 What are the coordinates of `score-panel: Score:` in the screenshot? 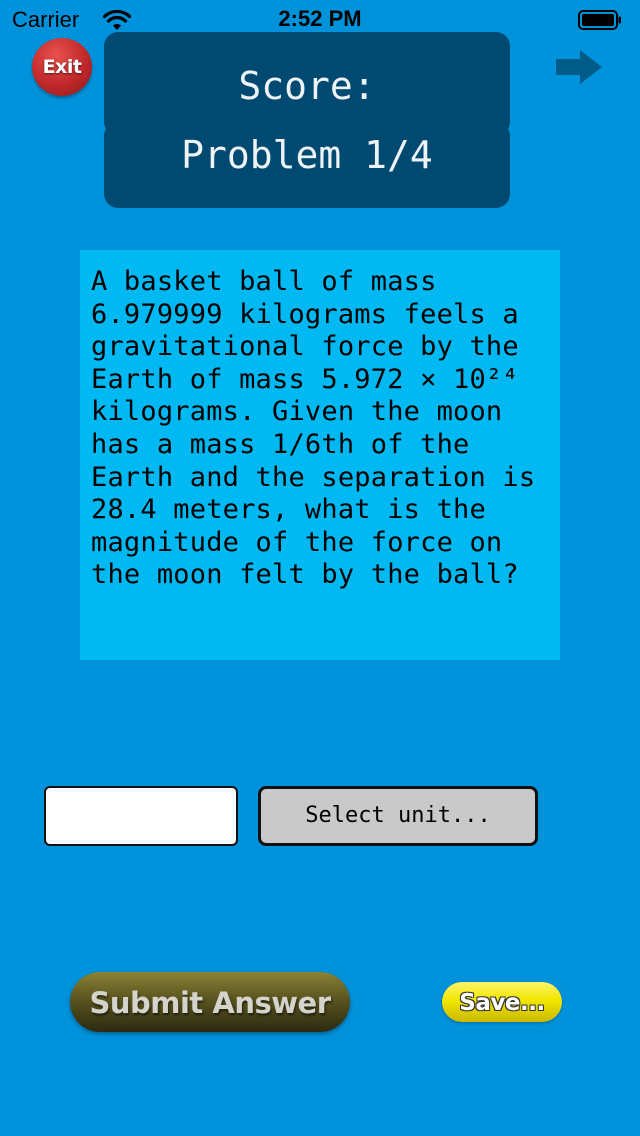 It's located at (307, 84).